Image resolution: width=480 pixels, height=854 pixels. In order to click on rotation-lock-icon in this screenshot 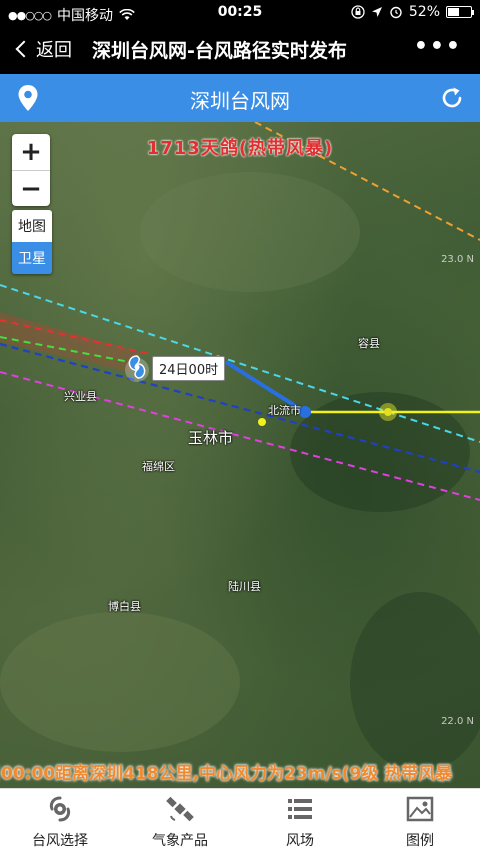, I will do `click(358, 12)`.